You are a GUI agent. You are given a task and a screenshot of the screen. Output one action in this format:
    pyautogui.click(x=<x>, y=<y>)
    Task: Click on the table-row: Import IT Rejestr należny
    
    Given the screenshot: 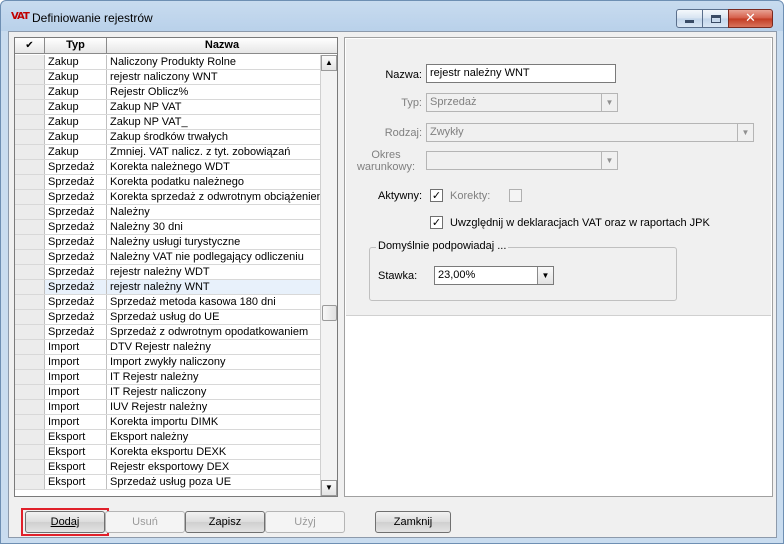 What is the action you would take?
    pyautogui.click(x=167, y=377)
    